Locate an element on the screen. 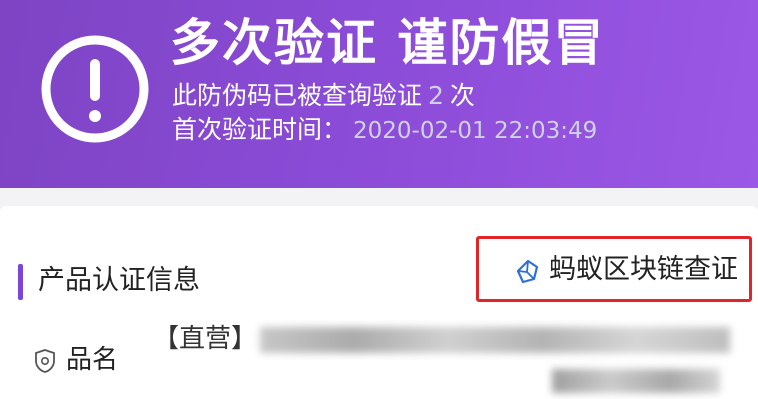 The height and width of the screenshot is (399, 758). exclamation-circle-icon is located at coordinates (95, 89).